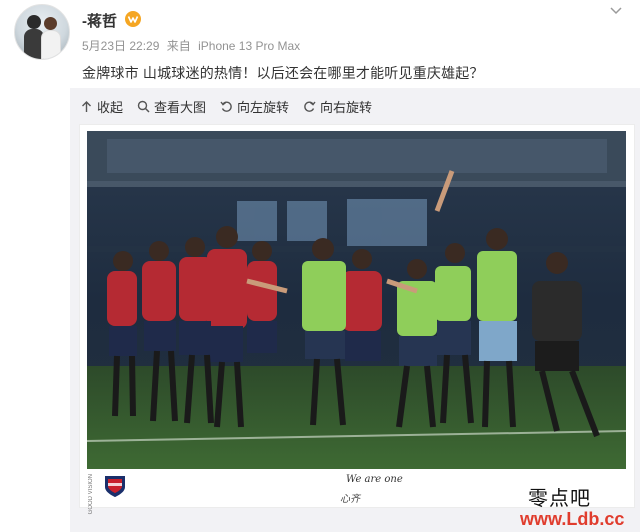 This screenshot has height=532, width=640. Describe the element at coordinates (249, 46) in the screenshot. I see `post-source-device: iPhone 13 Pro Max` at that location.